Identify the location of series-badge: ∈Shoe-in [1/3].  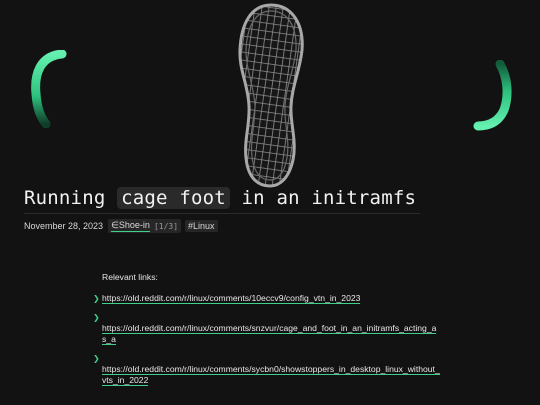
(145, 226).